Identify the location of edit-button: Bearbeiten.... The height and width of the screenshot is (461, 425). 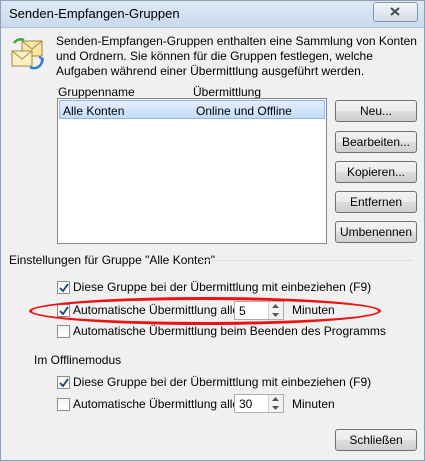
(376, 142).